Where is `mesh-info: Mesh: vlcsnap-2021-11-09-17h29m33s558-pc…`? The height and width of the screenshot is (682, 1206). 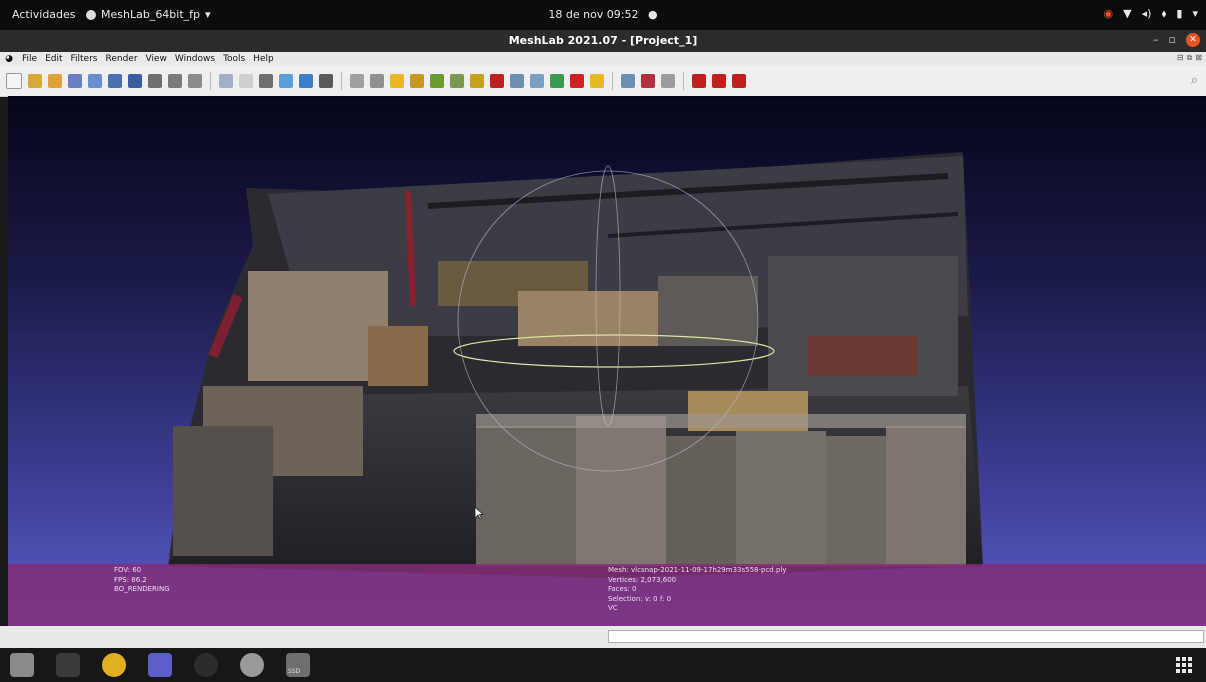 mesh-info: Mesh: vlcsnap-2021-11-09-17h29m33s558-pc… is located at coordinates (697, 590).